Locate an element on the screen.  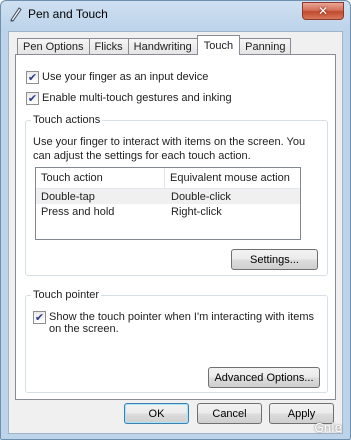
multi-touch-label: Enable multi-touch gestures and inking is located at coordinates (137, 98).